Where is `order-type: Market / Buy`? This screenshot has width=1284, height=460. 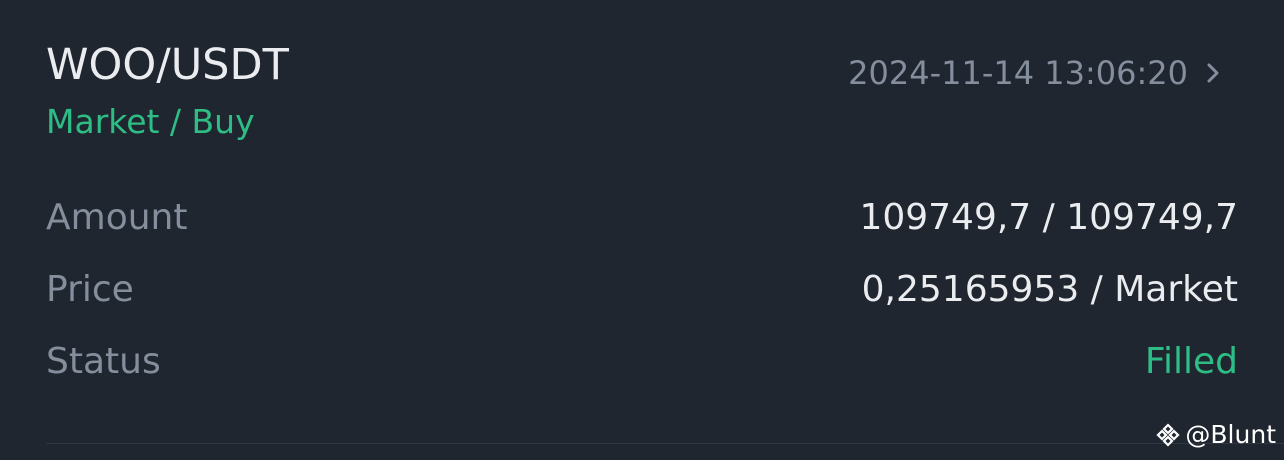
order-type: Market / Buy is located at coordinates (150, 121).